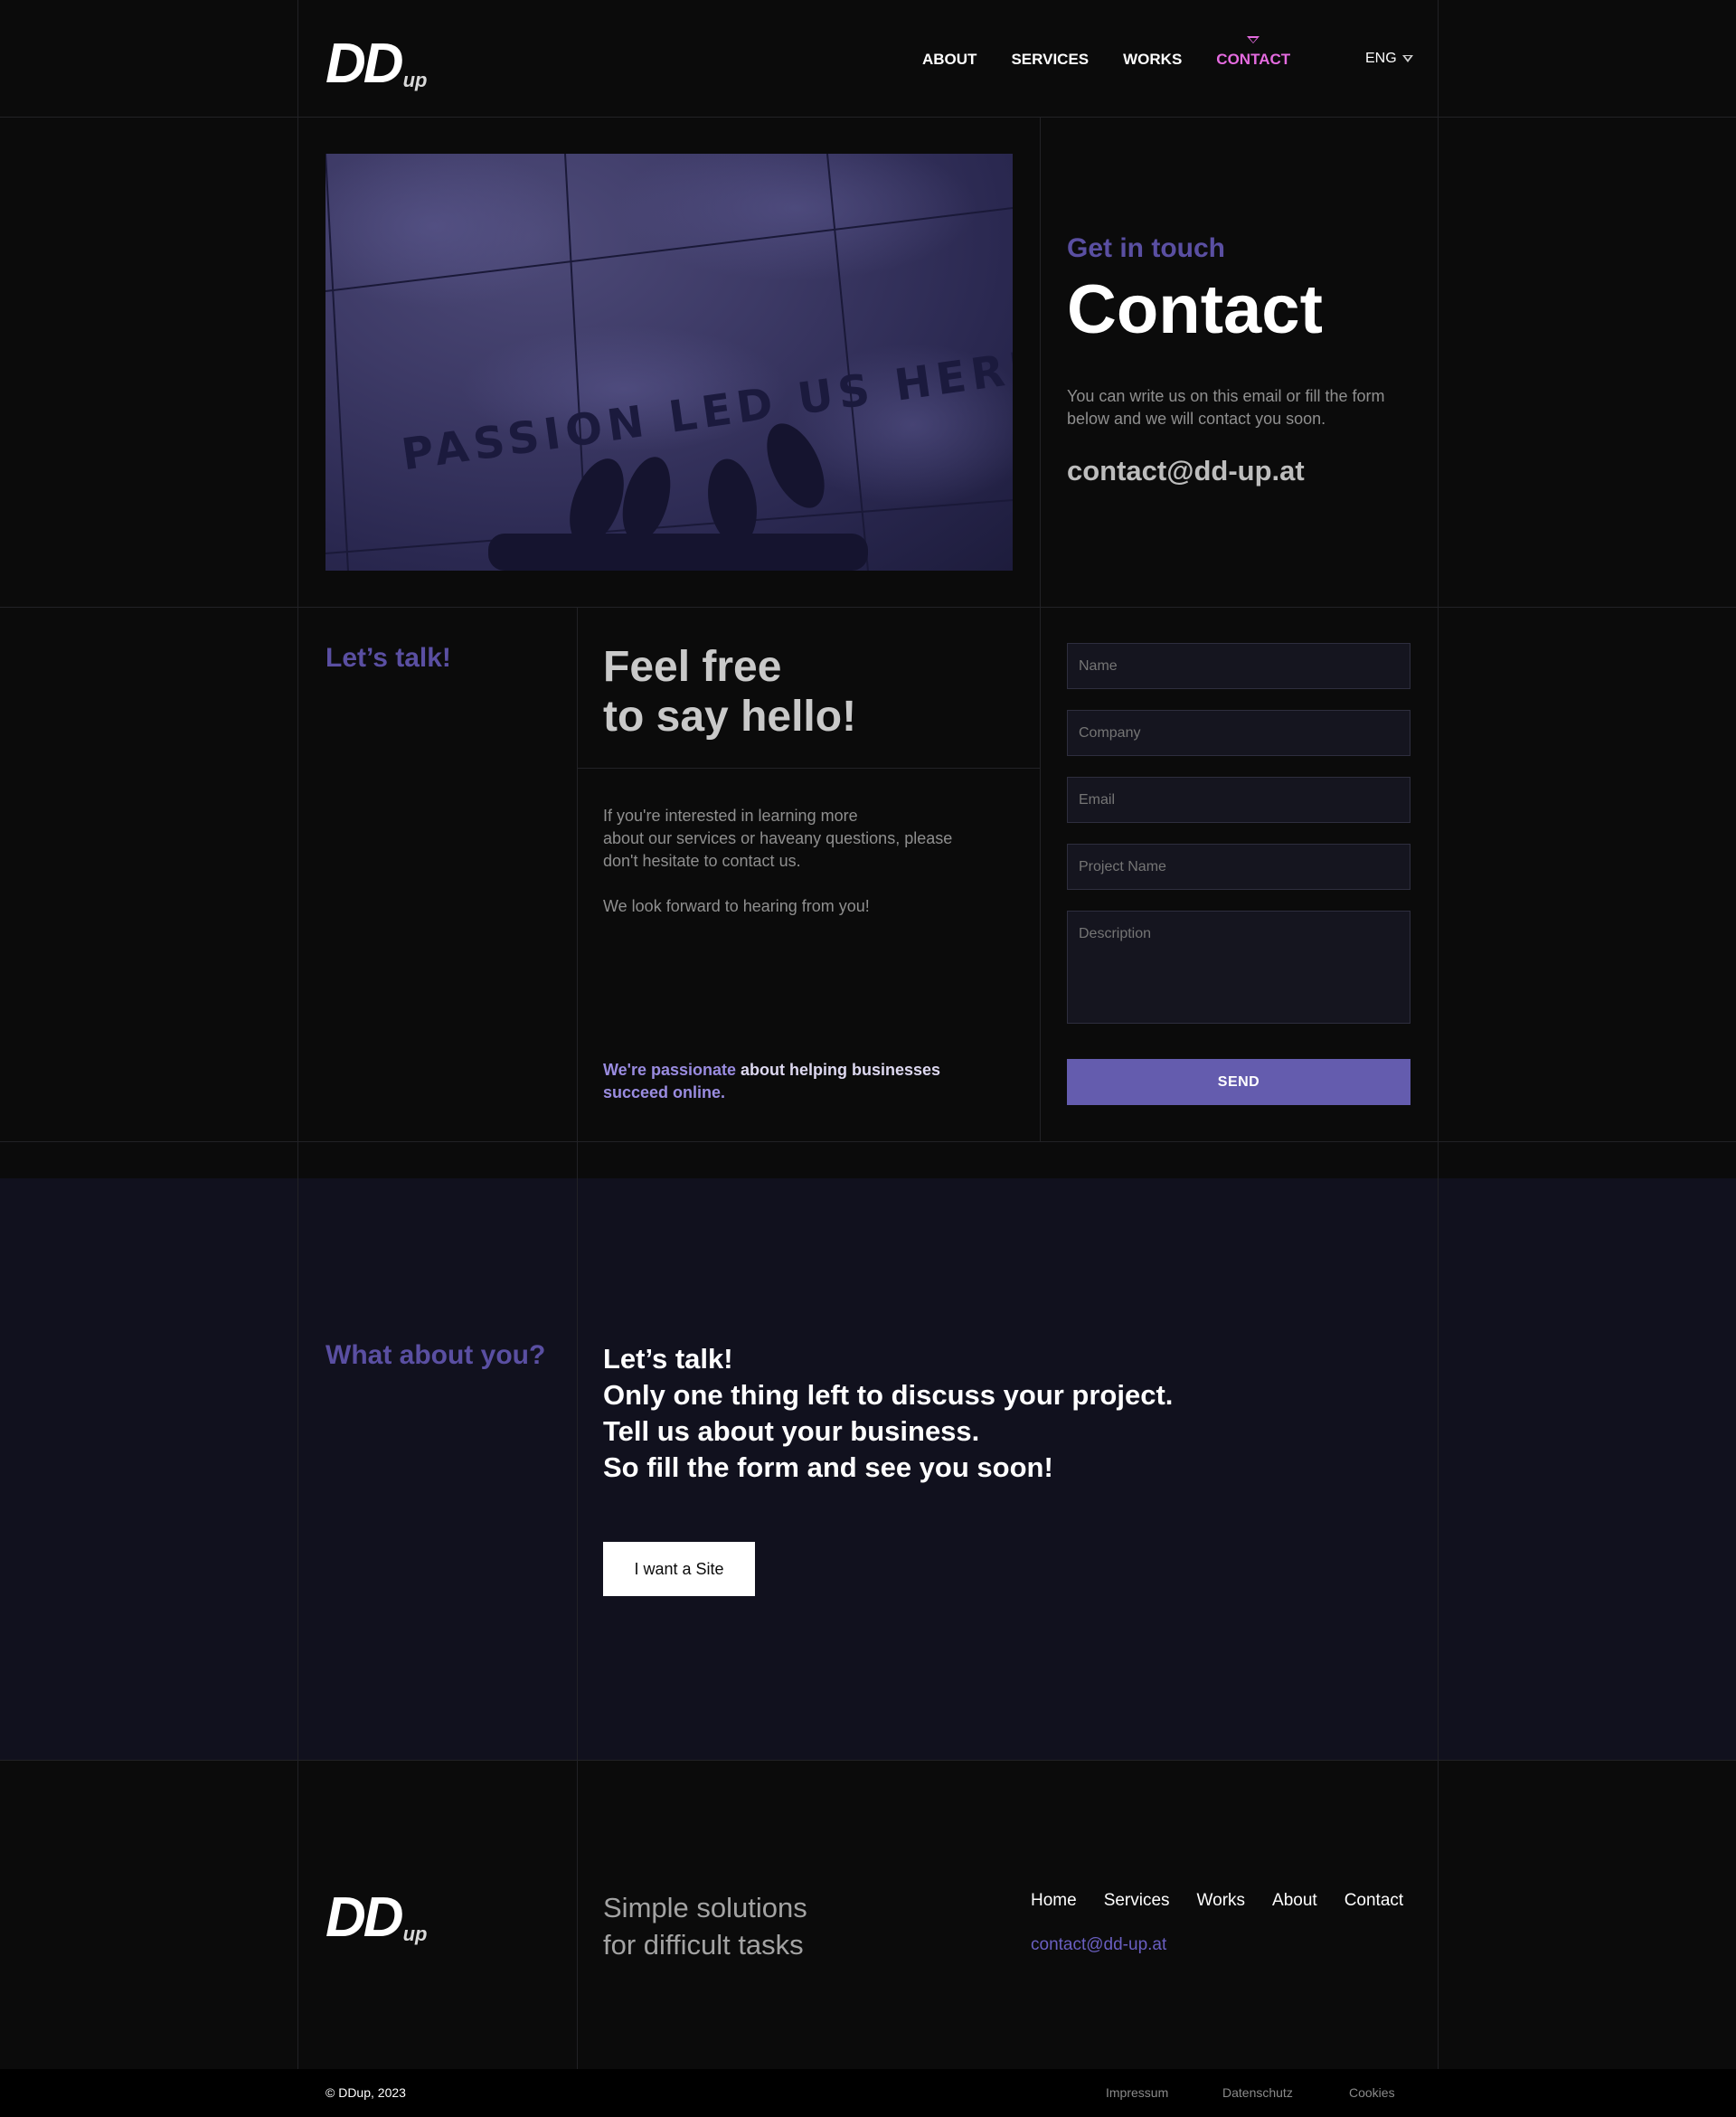  What do you see at coordinates (1381, 58) in the screenshot?
I see `language-label: ENG` at bounding box center [1381, 58].